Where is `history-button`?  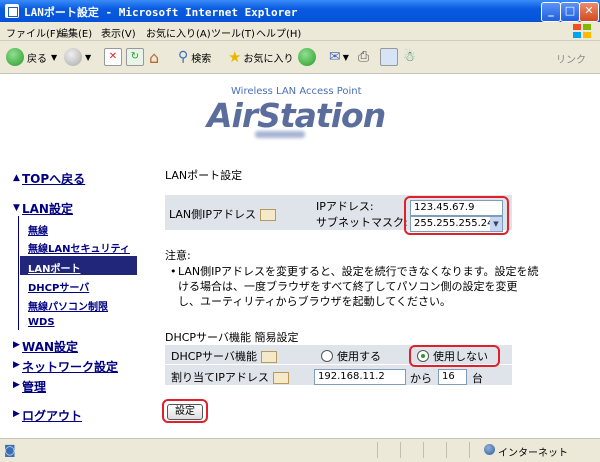 history-button is located at coordinates (307, 57).